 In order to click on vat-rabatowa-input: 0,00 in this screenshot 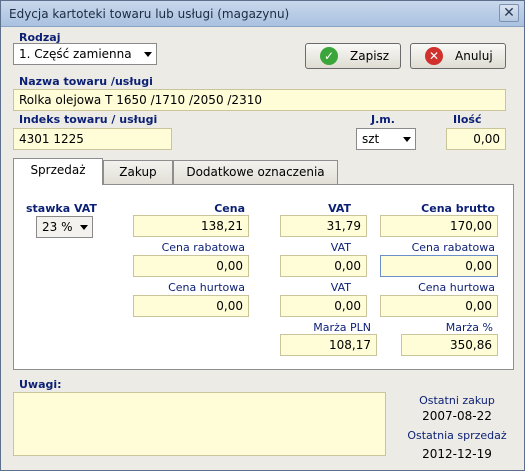, I will do `click(323, 266)`.